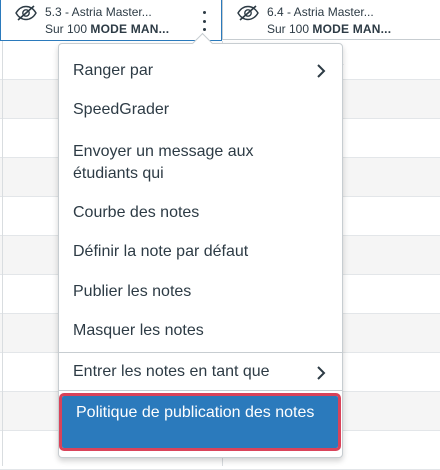 Image resolution: width=440 pixels, height=470 pixels. I want to click on menu-item-label: Courbe des notes, so click(136, 212).